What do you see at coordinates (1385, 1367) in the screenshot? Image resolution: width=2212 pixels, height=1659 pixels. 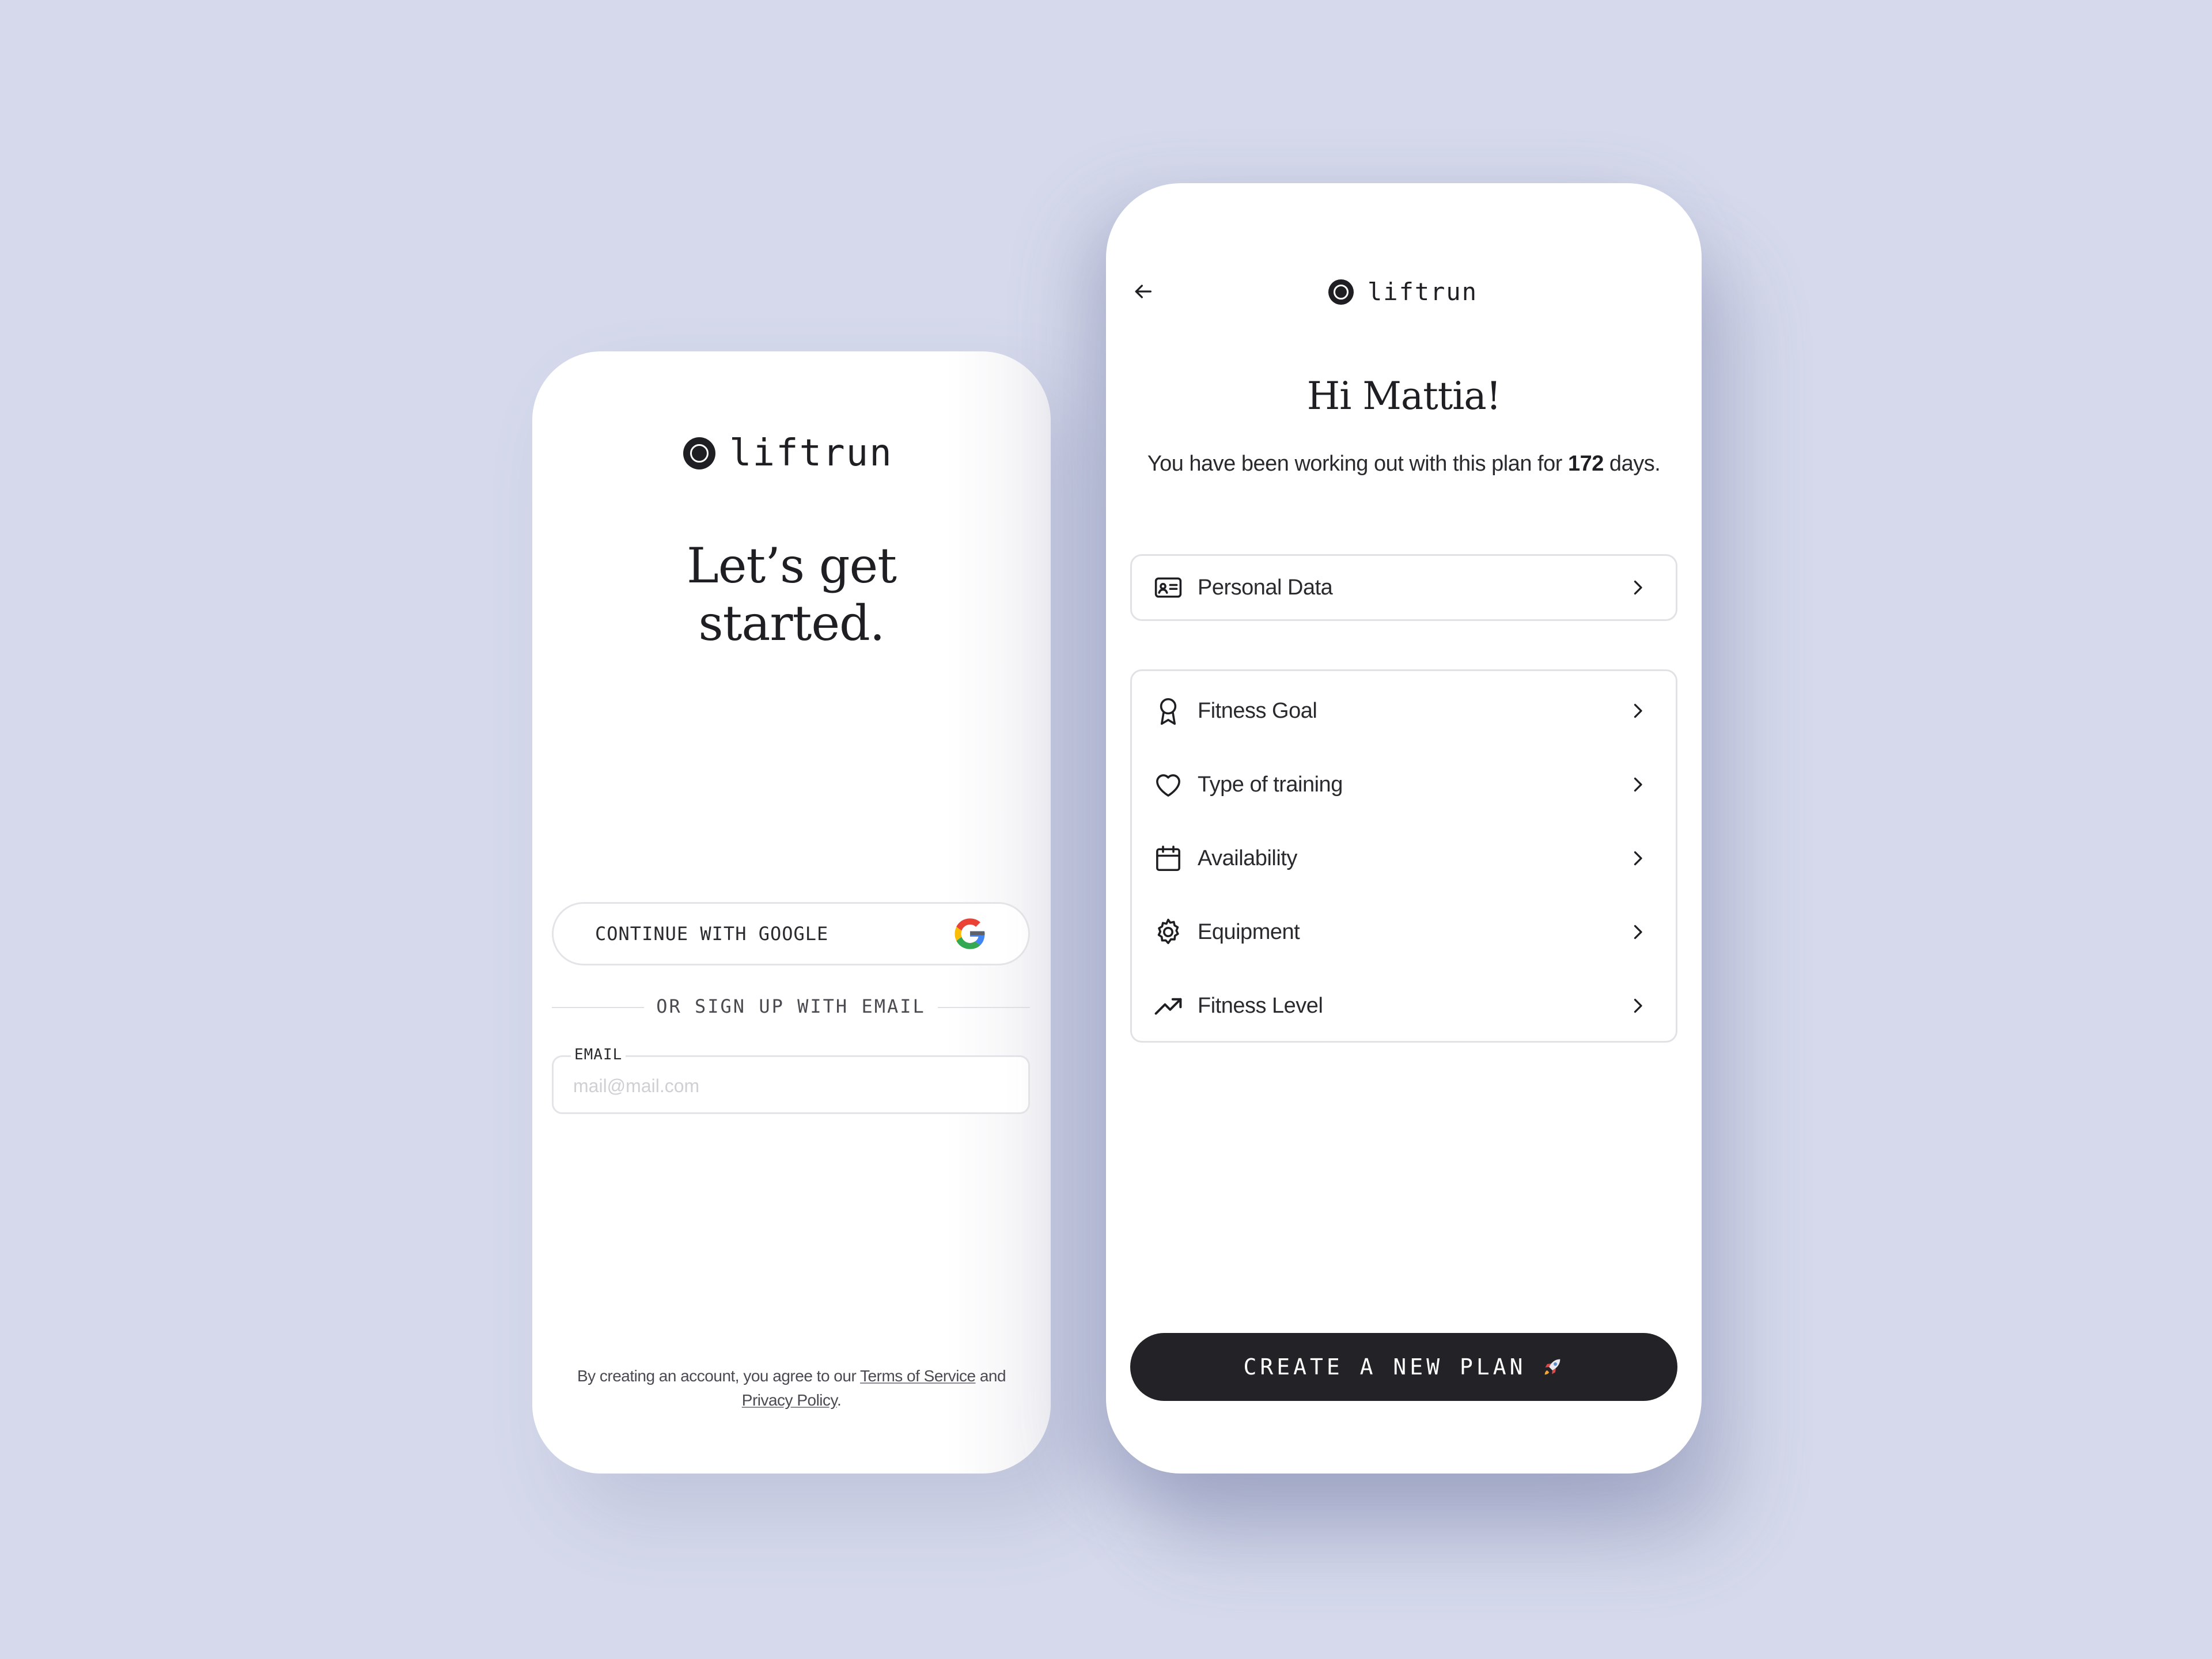 I see `create-plan-label: CREATE A NEW PLAN` at bounding box center [1385, 1367].